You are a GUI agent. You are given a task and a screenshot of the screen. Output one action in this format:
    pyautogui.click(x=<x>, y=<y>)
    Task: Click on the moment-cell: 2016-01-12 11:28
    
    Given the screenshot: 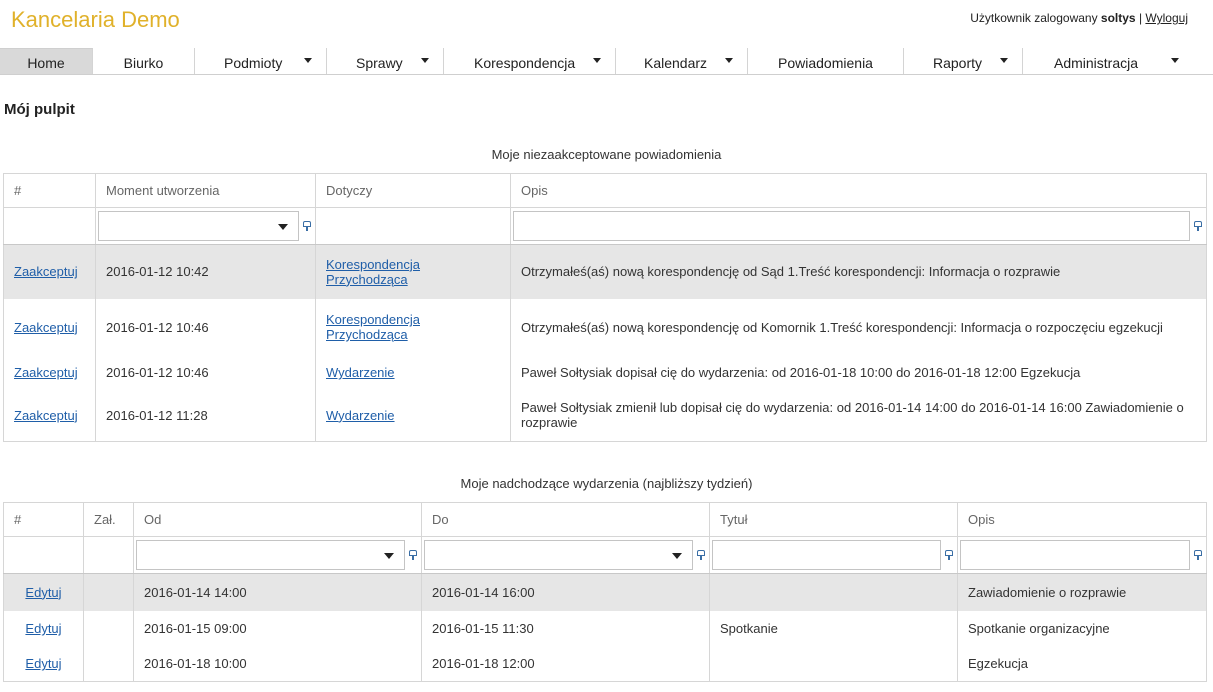 What is the action you would take?
    pyautogui.click(x=205, y=415)
    